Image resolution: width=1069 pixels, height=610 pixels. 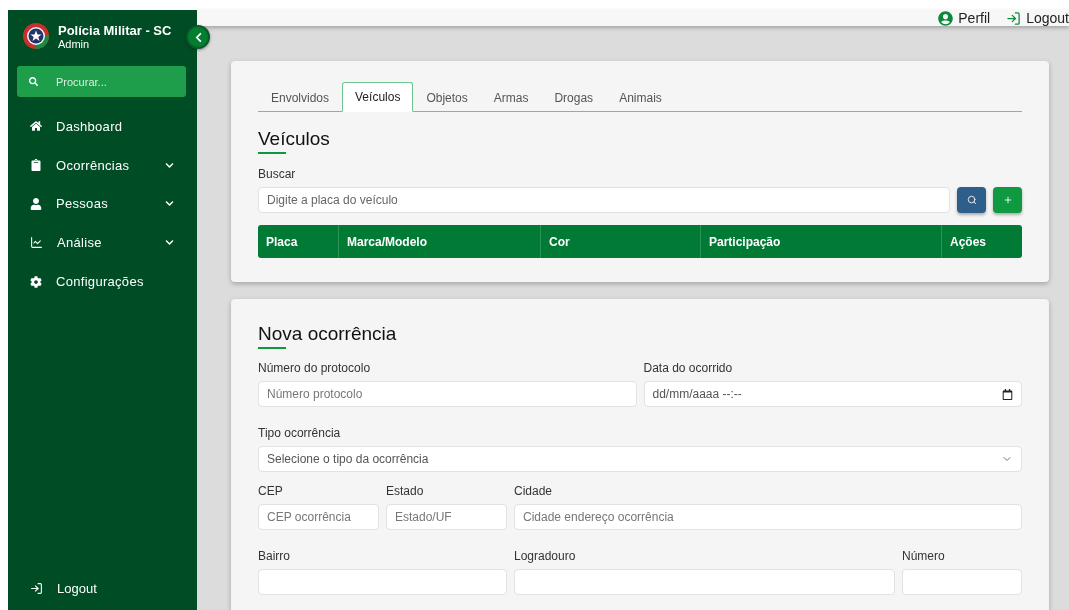 I want to click on tab: Objetos, so click(x=447, y=97).